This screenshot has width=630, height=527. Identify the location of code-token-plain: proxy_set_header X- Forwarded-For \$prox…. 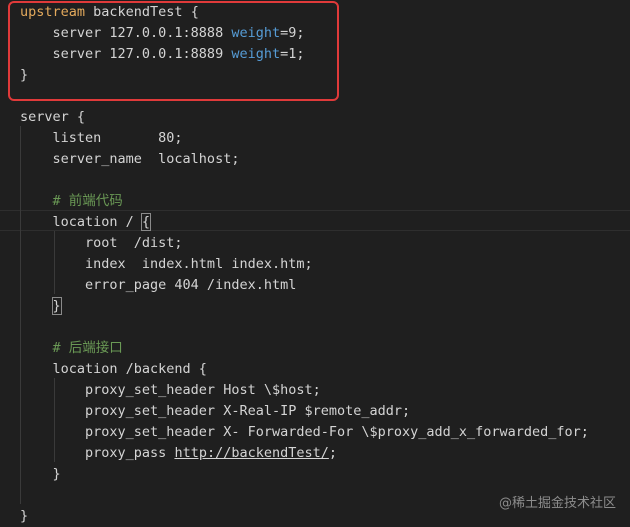
(304, 432).